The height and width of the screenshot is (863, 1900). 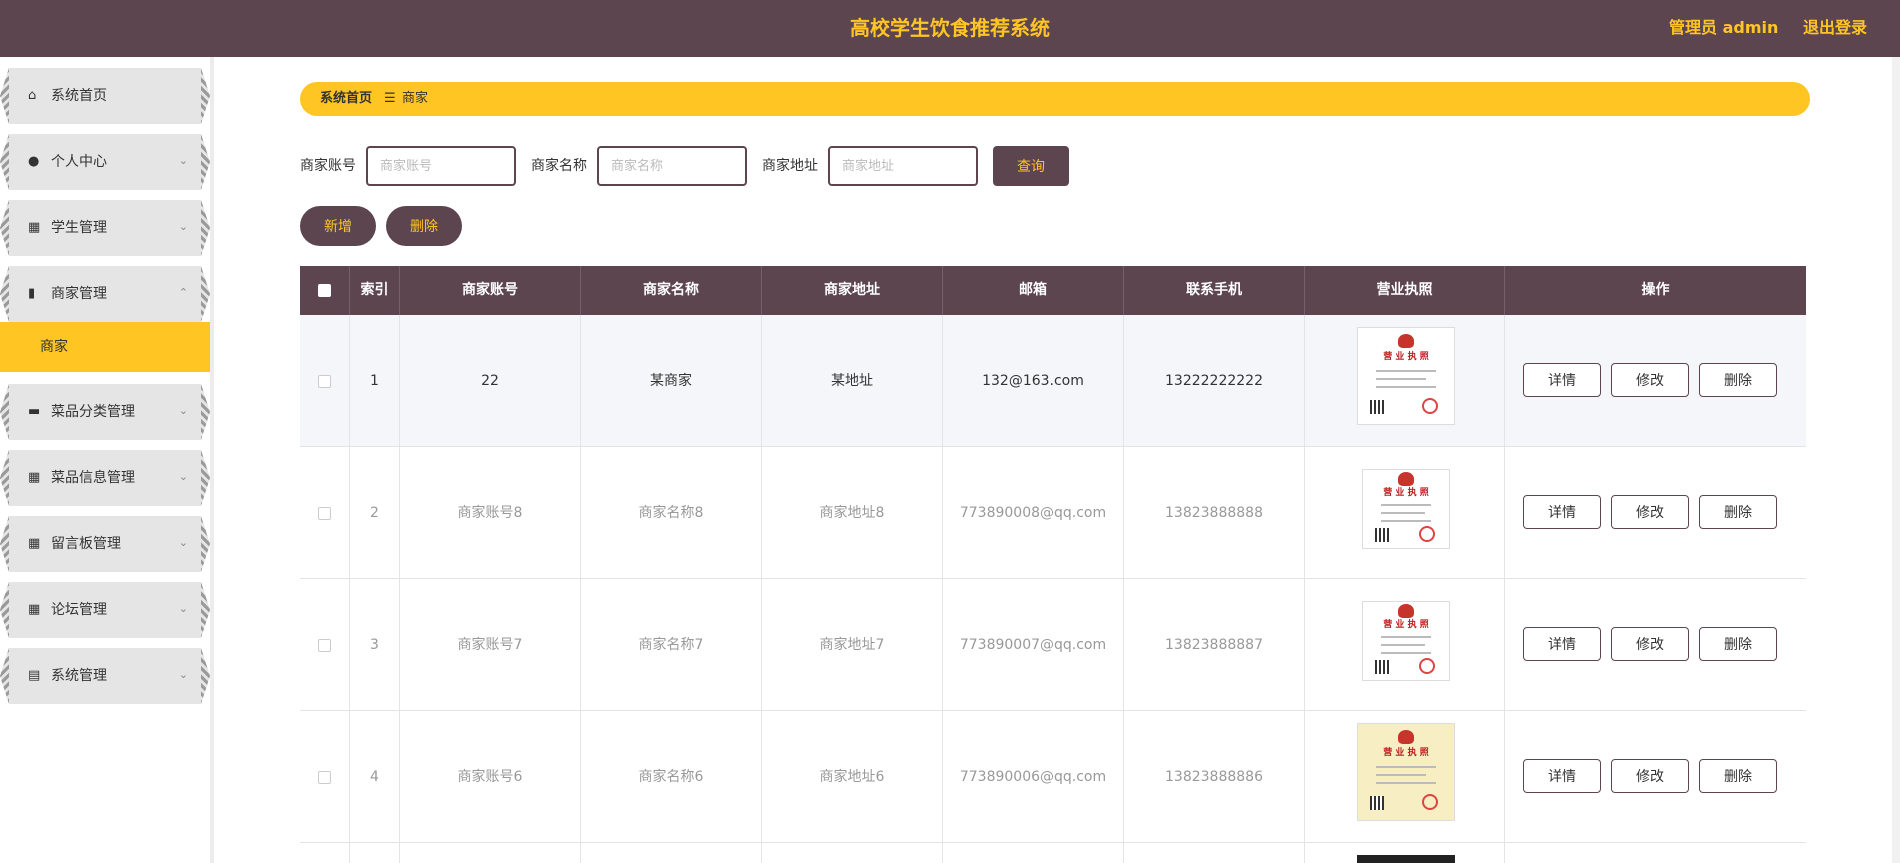 I want to click on add-button: 新增, so click(x=338, y=226).